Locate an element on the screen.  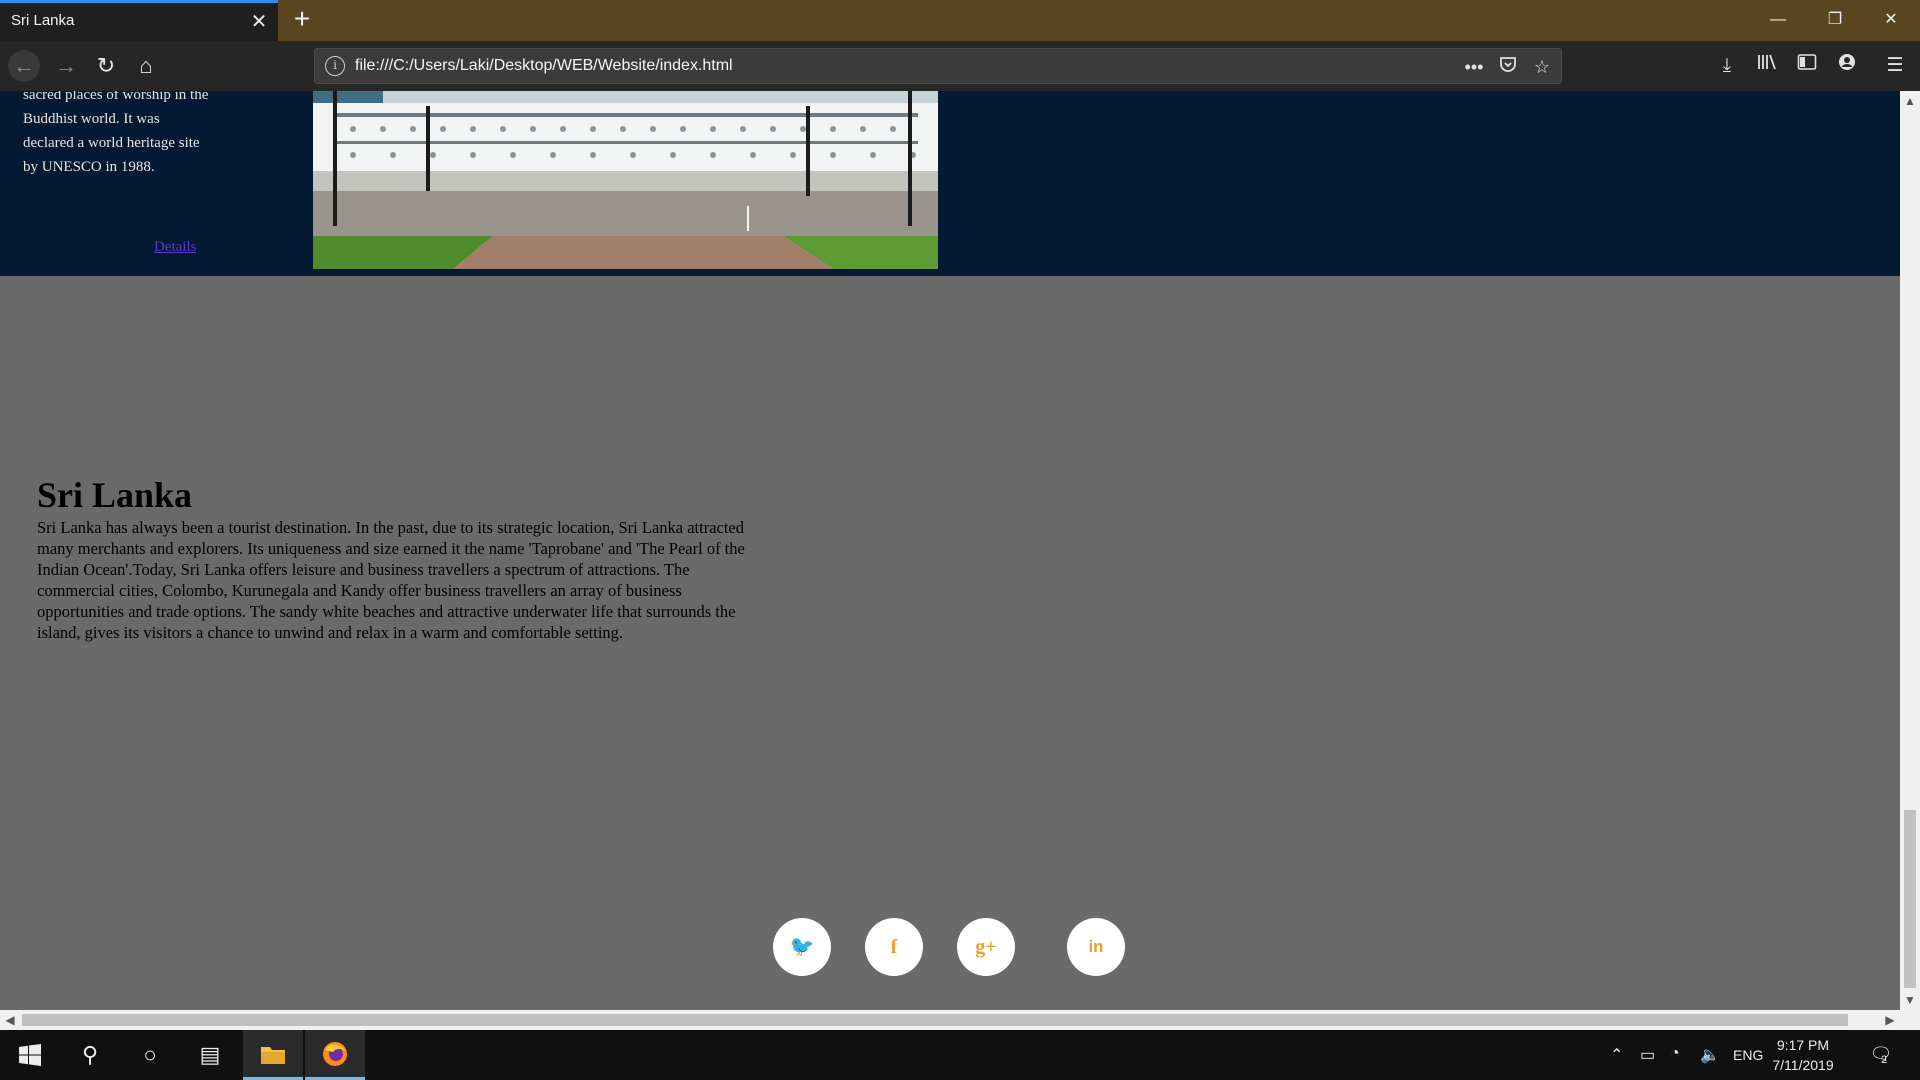
restore-button: ❐ is located at coordinates (1835, 20).